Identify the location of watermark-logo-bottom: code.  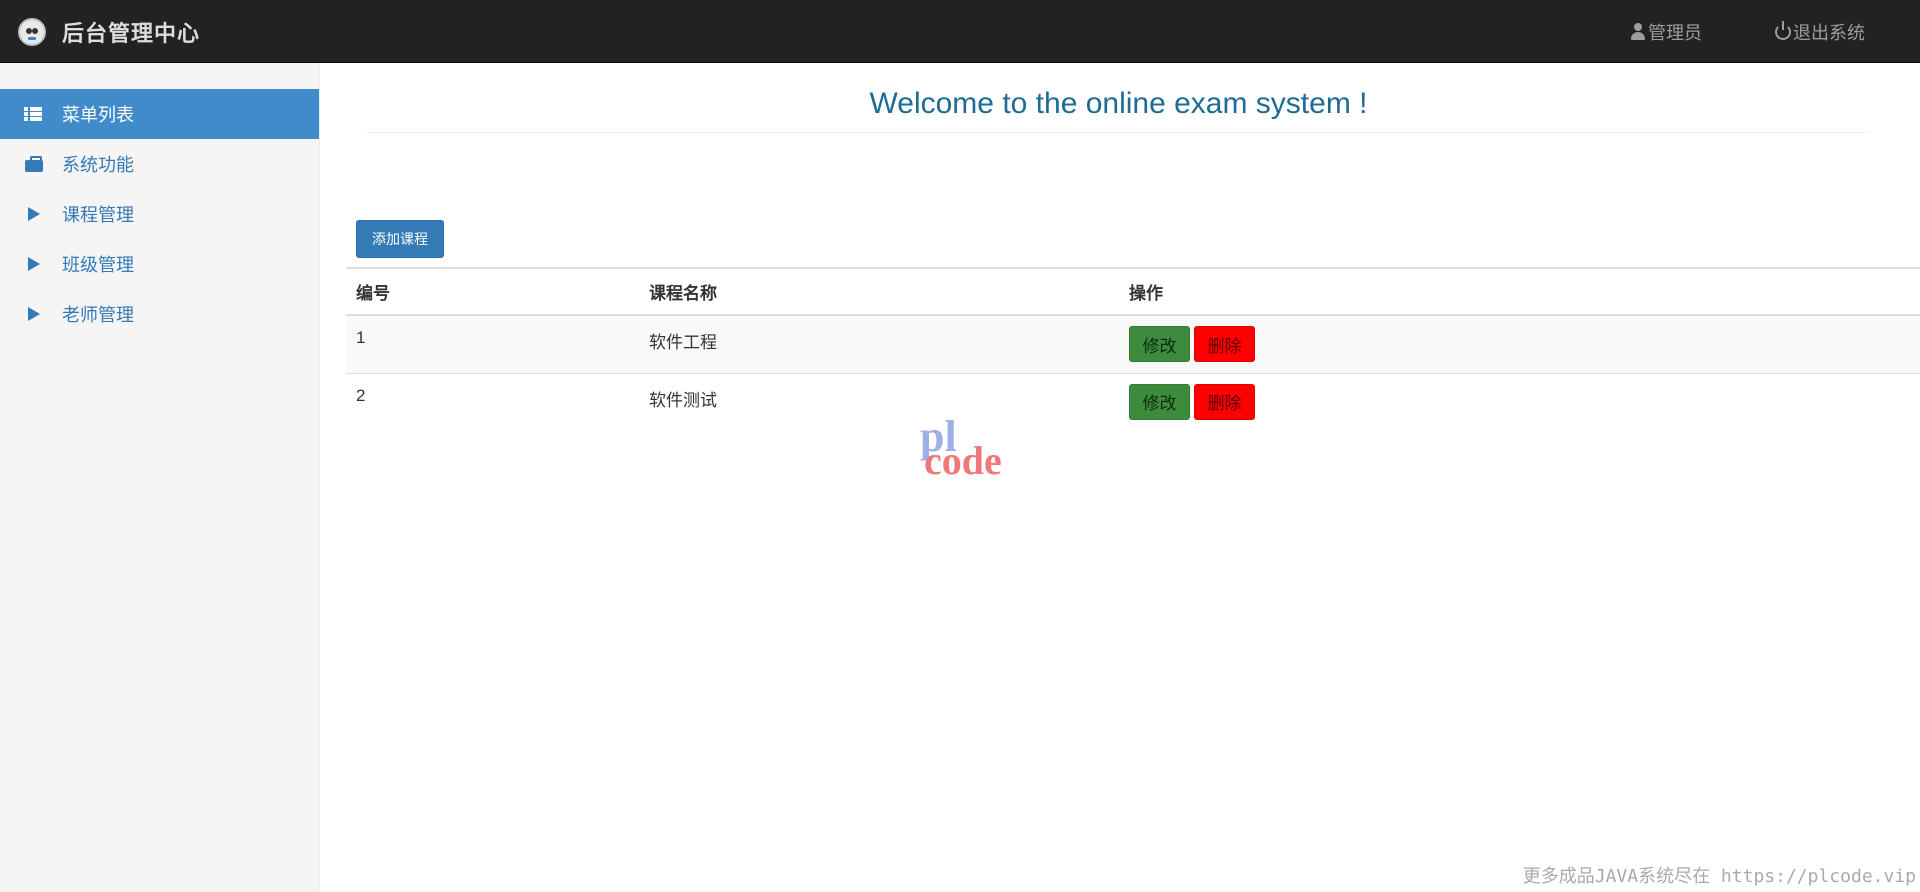
(963, 460).